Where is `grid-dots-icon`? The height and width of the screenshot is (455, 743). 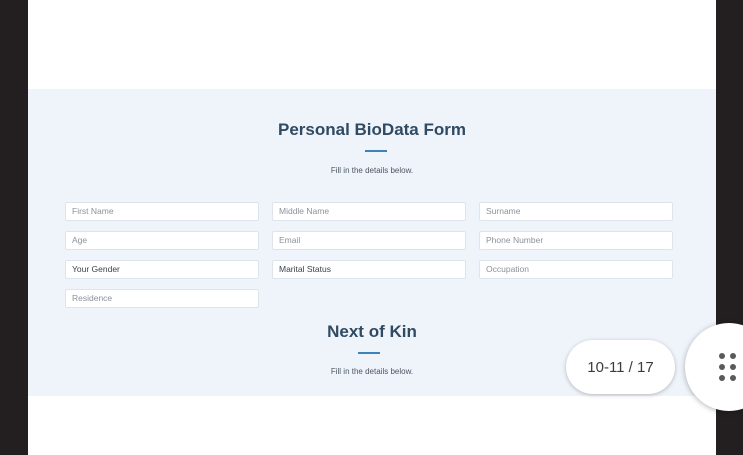 grid-dots-icon is located at coordinates (730, 368).